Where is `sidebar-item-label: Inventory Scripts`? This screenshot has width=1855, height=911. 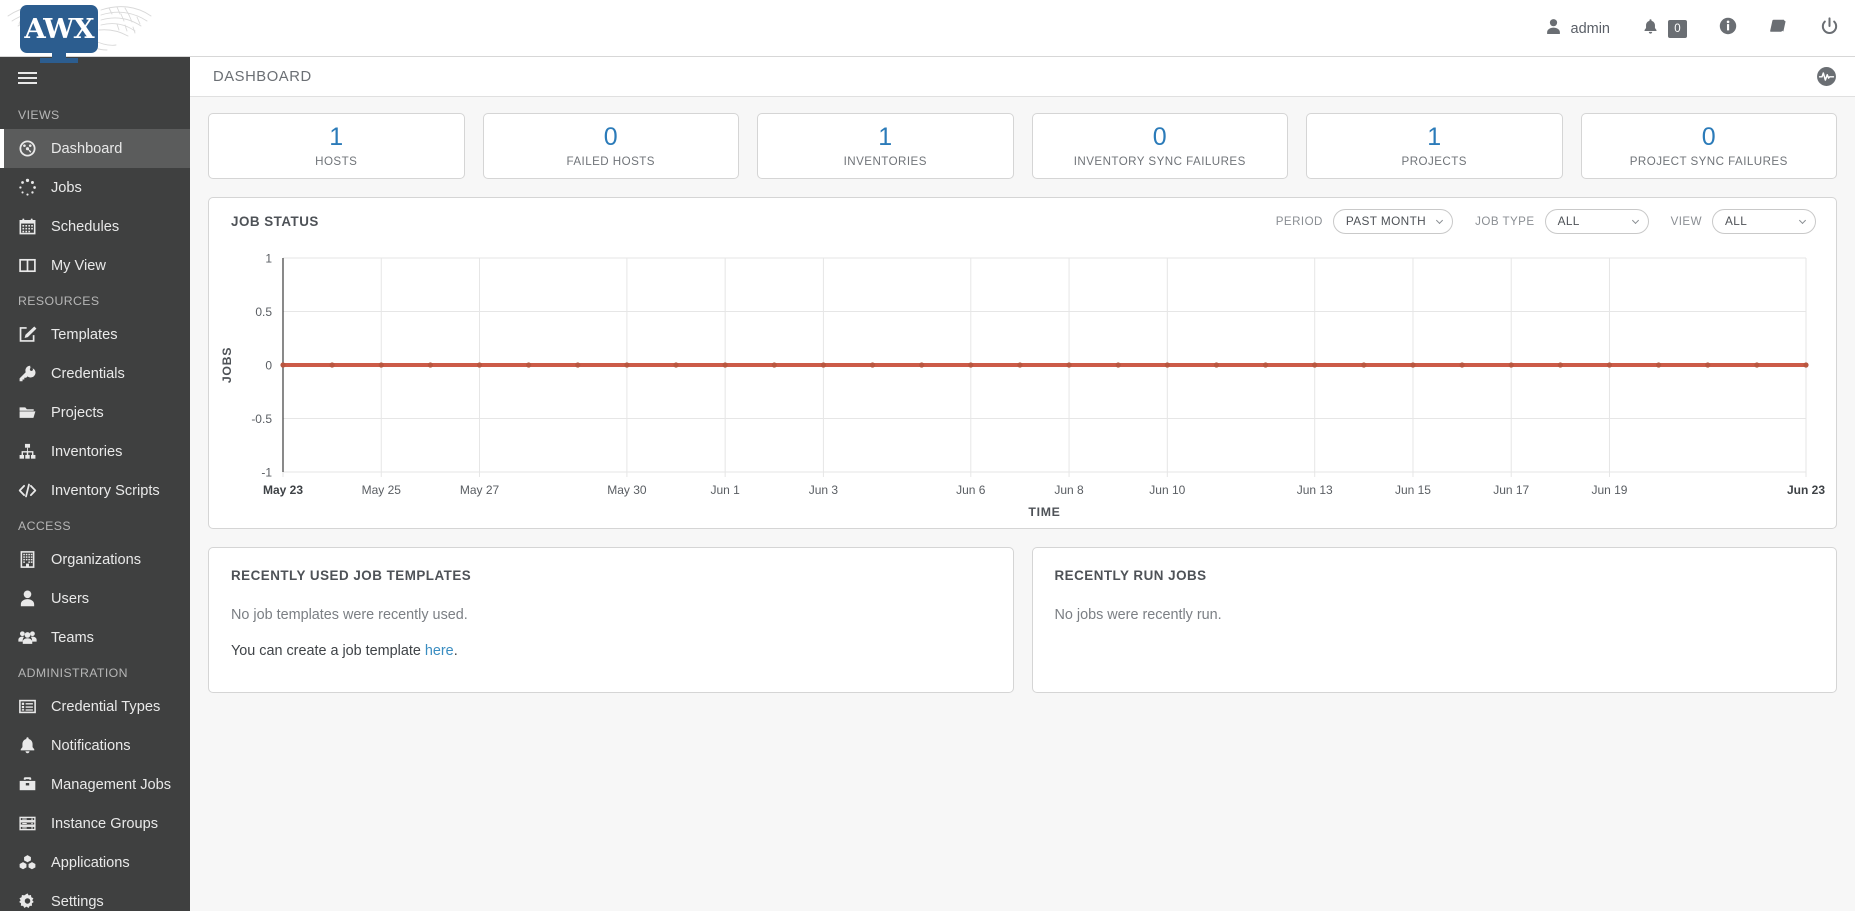 sidebar-item-label: Inventory Scripts is located at coordinates (105, 490).